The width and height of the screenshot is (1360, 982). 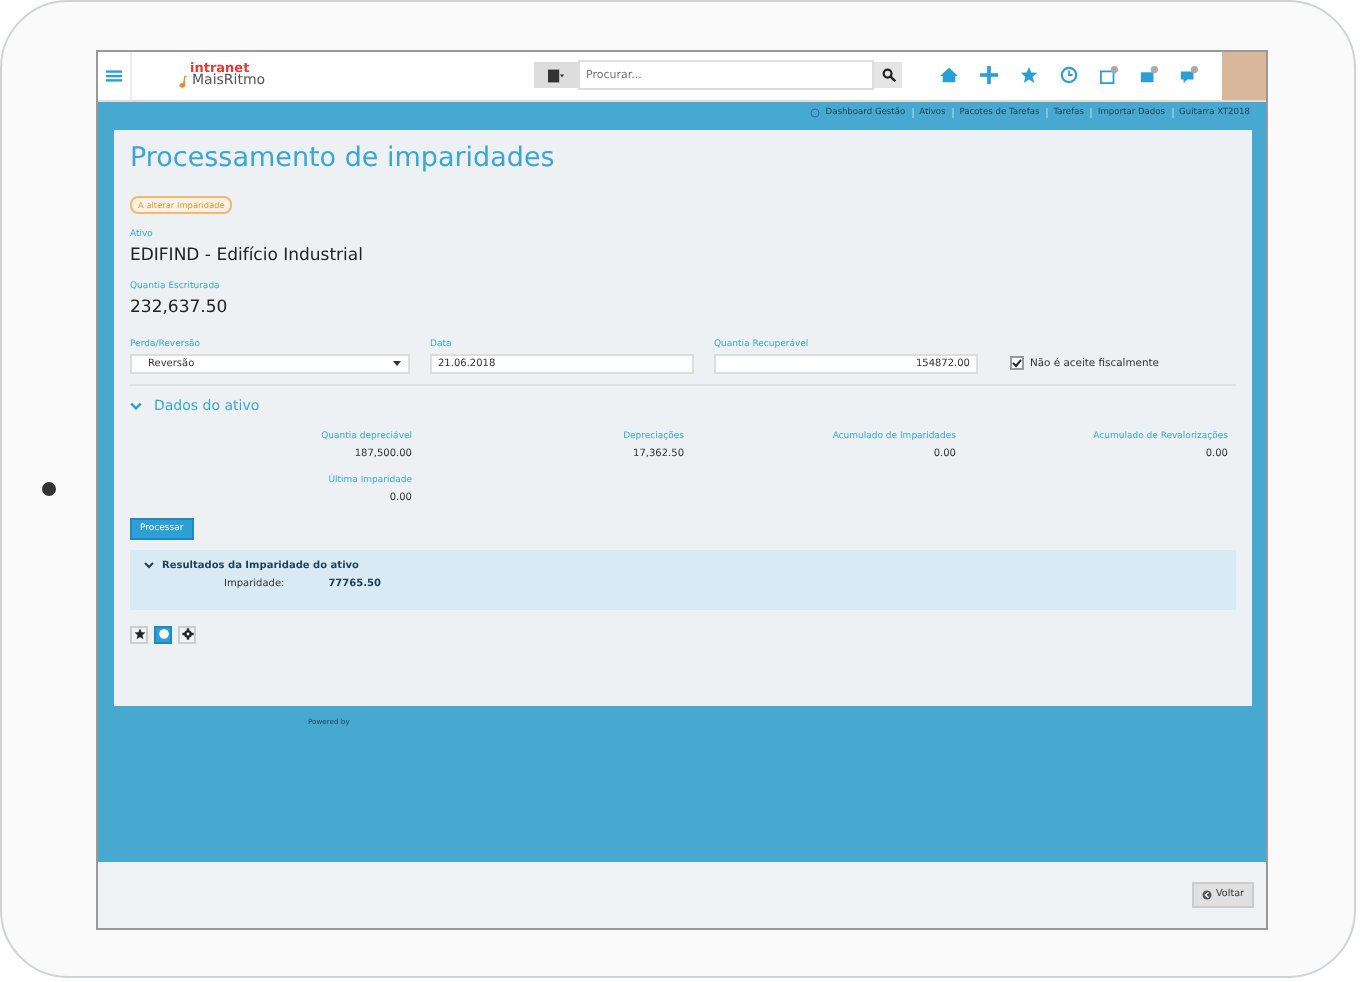 I want to click on music-note-icon, so click(x=183, y=81).